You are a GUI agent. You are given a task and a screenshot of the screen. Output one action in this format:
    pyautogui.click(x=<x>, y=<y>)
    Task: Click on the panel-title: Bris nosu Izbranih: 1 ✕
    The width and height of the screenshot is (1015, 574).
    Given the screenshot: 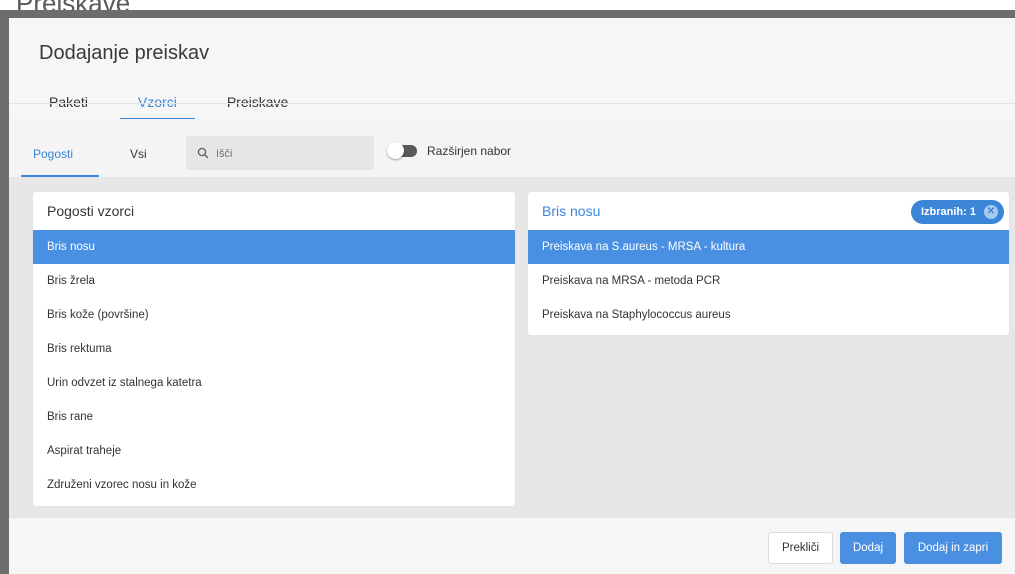 What is the action you would take?
    pyautogui.click(x=768, y=211)
    